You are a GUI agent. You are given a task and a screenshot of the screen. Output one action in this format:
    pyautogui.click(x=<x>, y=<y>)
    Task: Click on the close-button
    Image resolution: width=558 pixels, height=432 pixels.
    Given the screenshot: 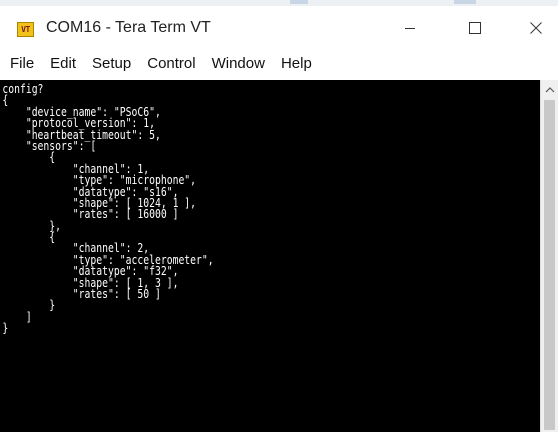 What is the action you would take?
    pyautogui.click(x=536, y=28)
    